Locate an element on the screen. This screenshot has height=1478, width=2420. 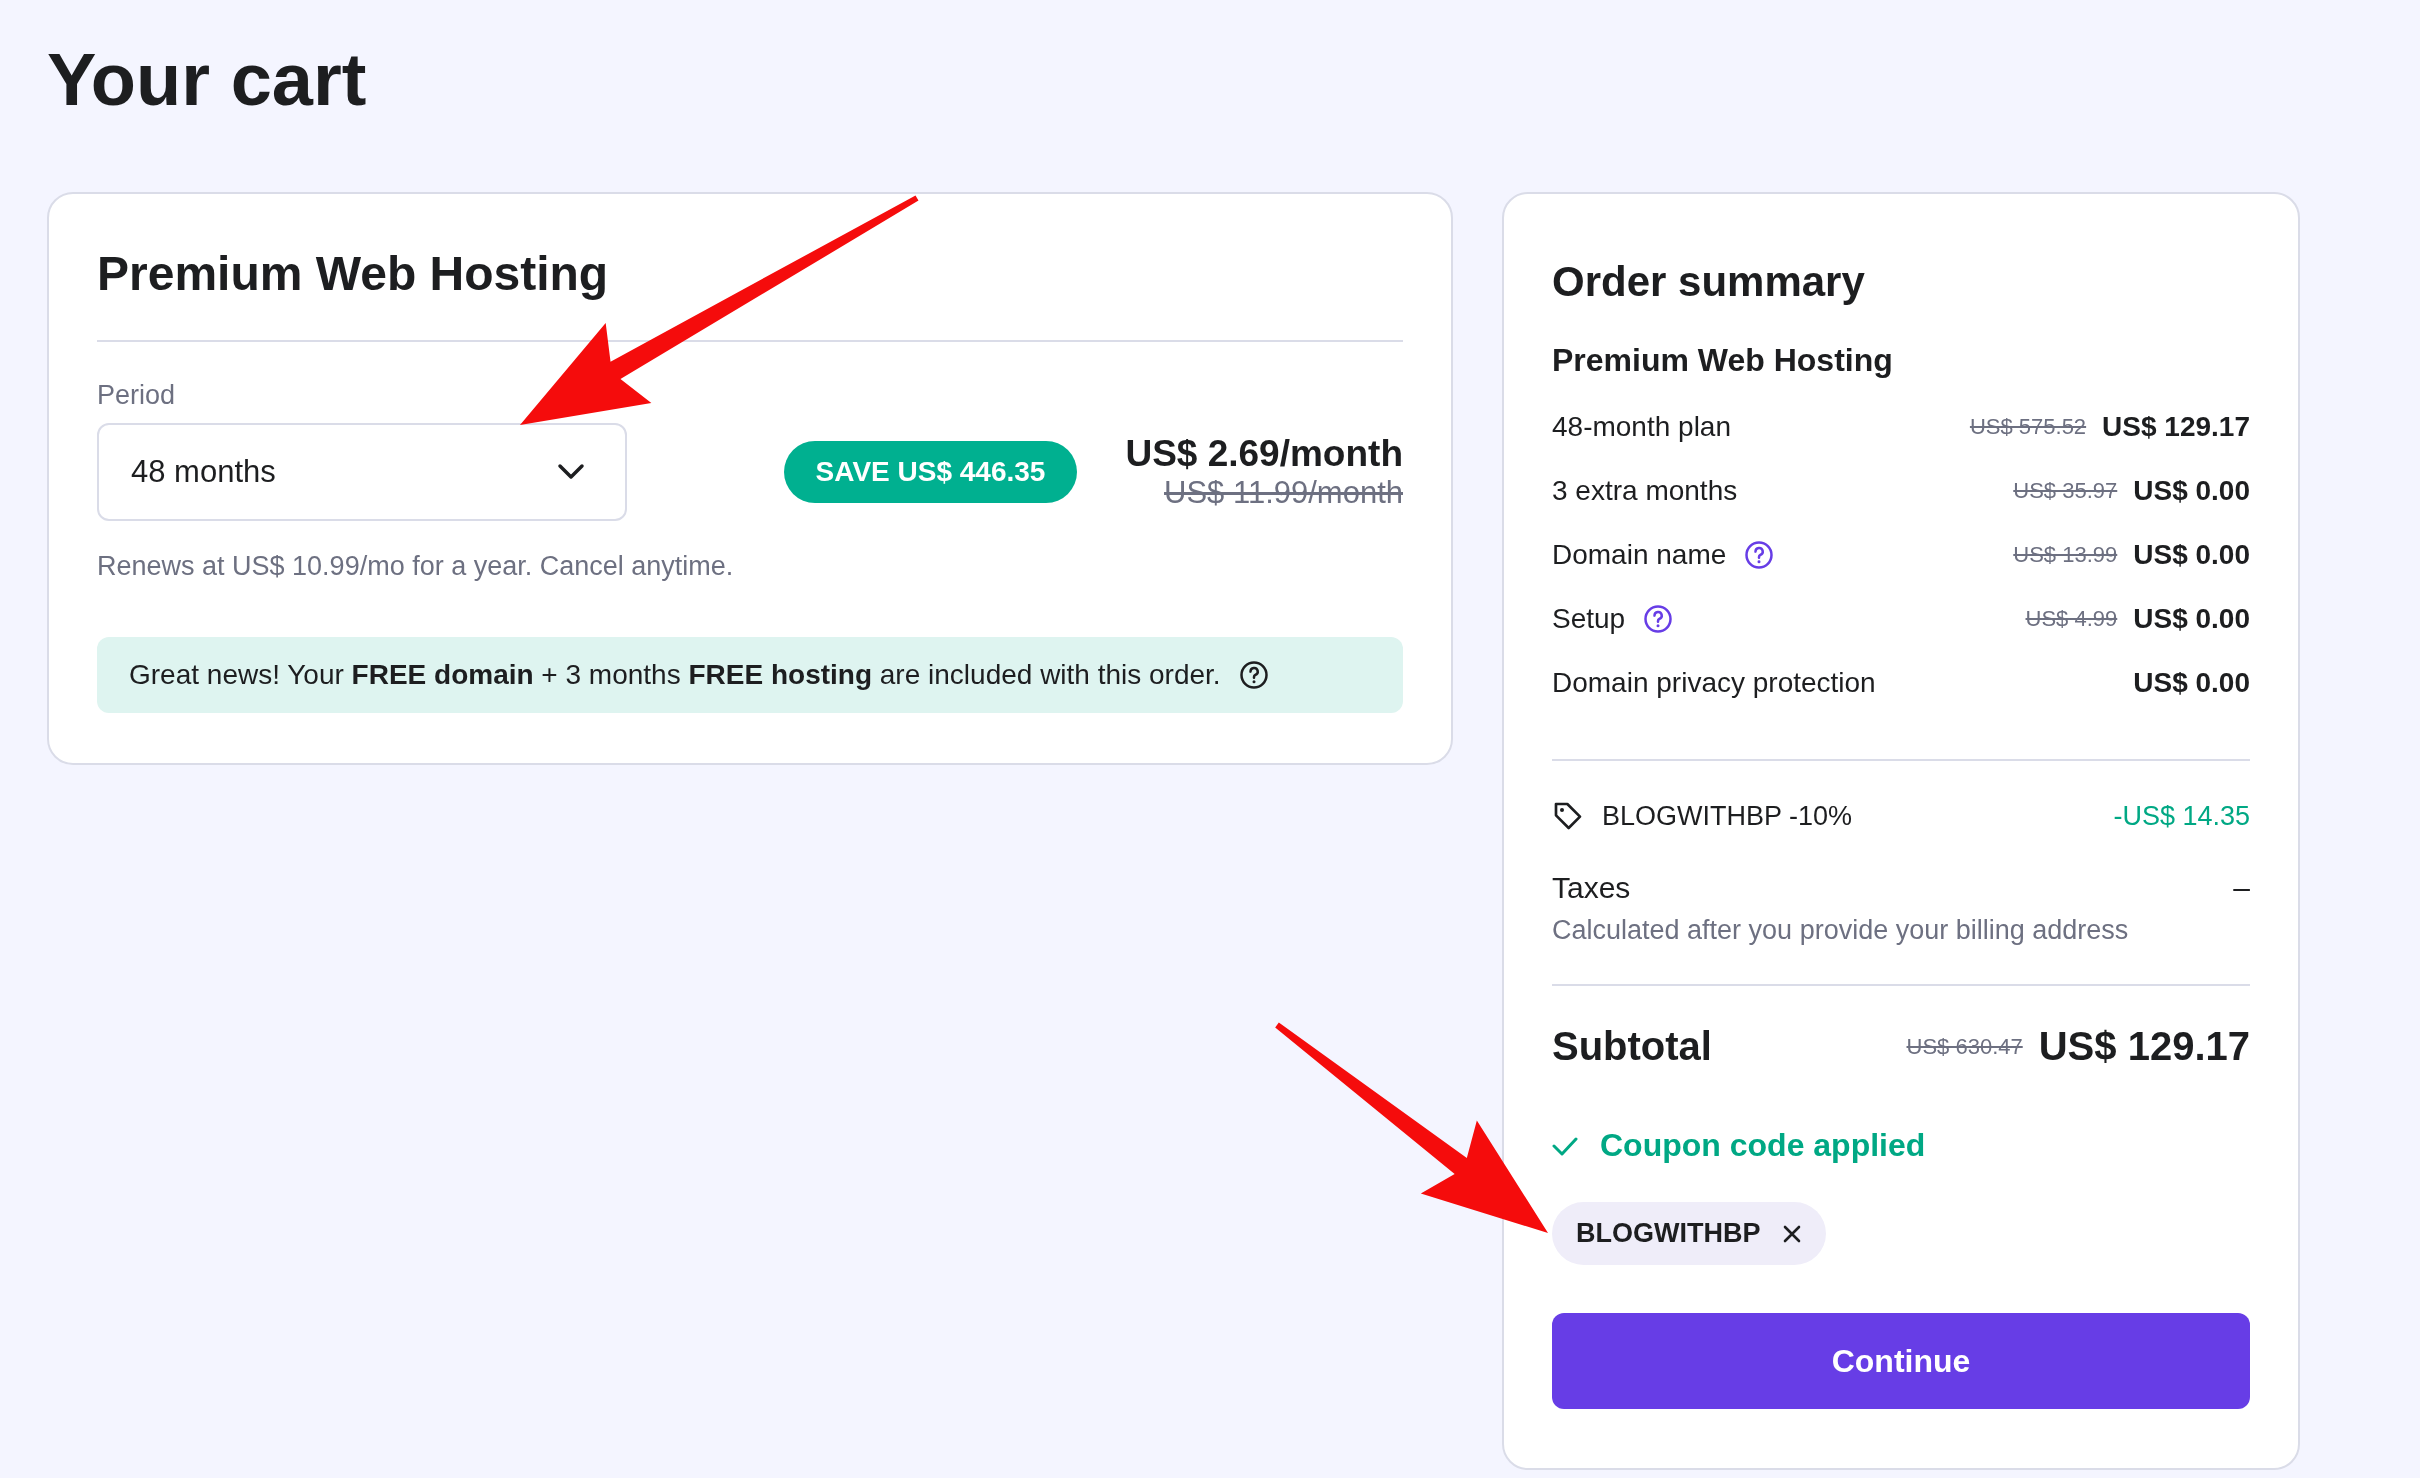
line-label: 3 extra months is located at coordinates (1645, 491).